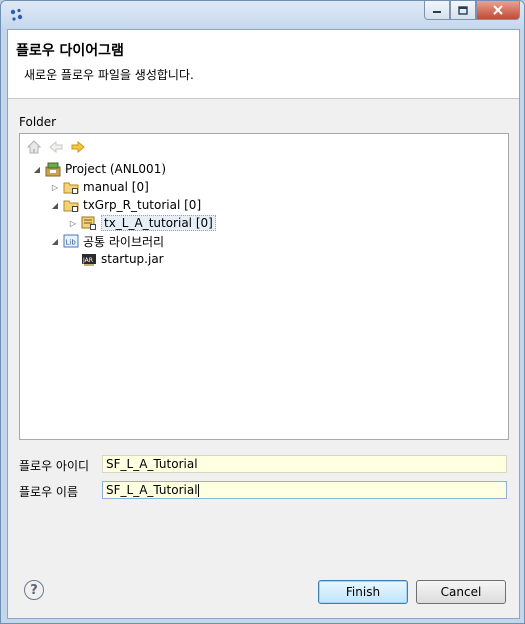 This screenshot has height=624, width=525. I want to click on tree-node-label: txGrp_R_tutorial [0], so click(142, 205).